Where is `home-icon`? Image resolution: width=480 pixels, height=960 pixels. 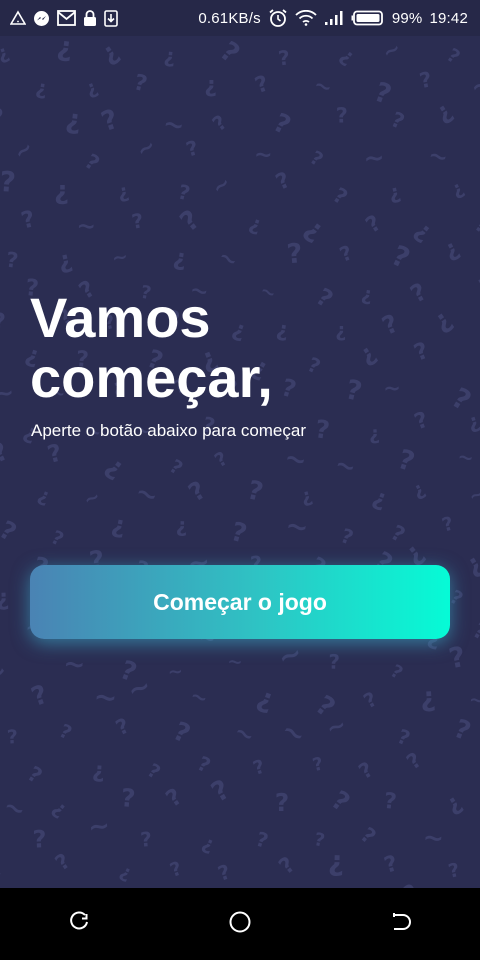
home-icon is located at coordinates (240, 924).